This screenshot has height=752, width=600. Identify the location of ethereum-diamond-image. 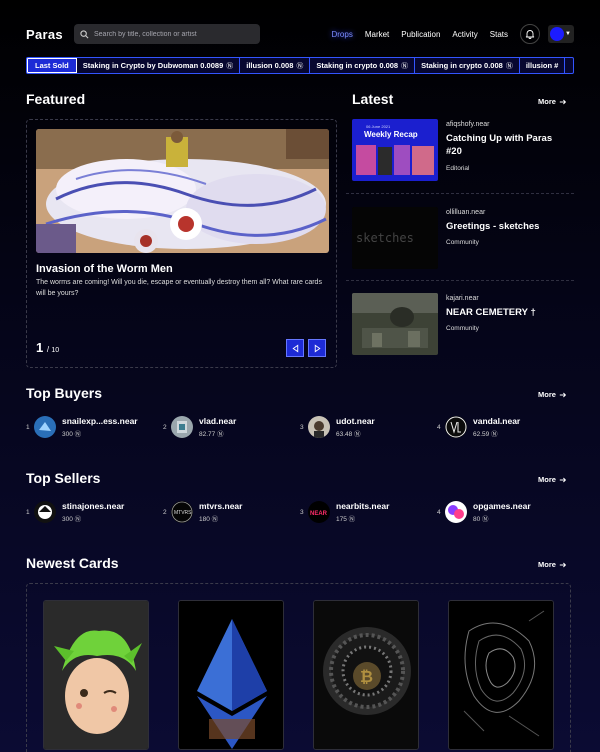
(231, 675).